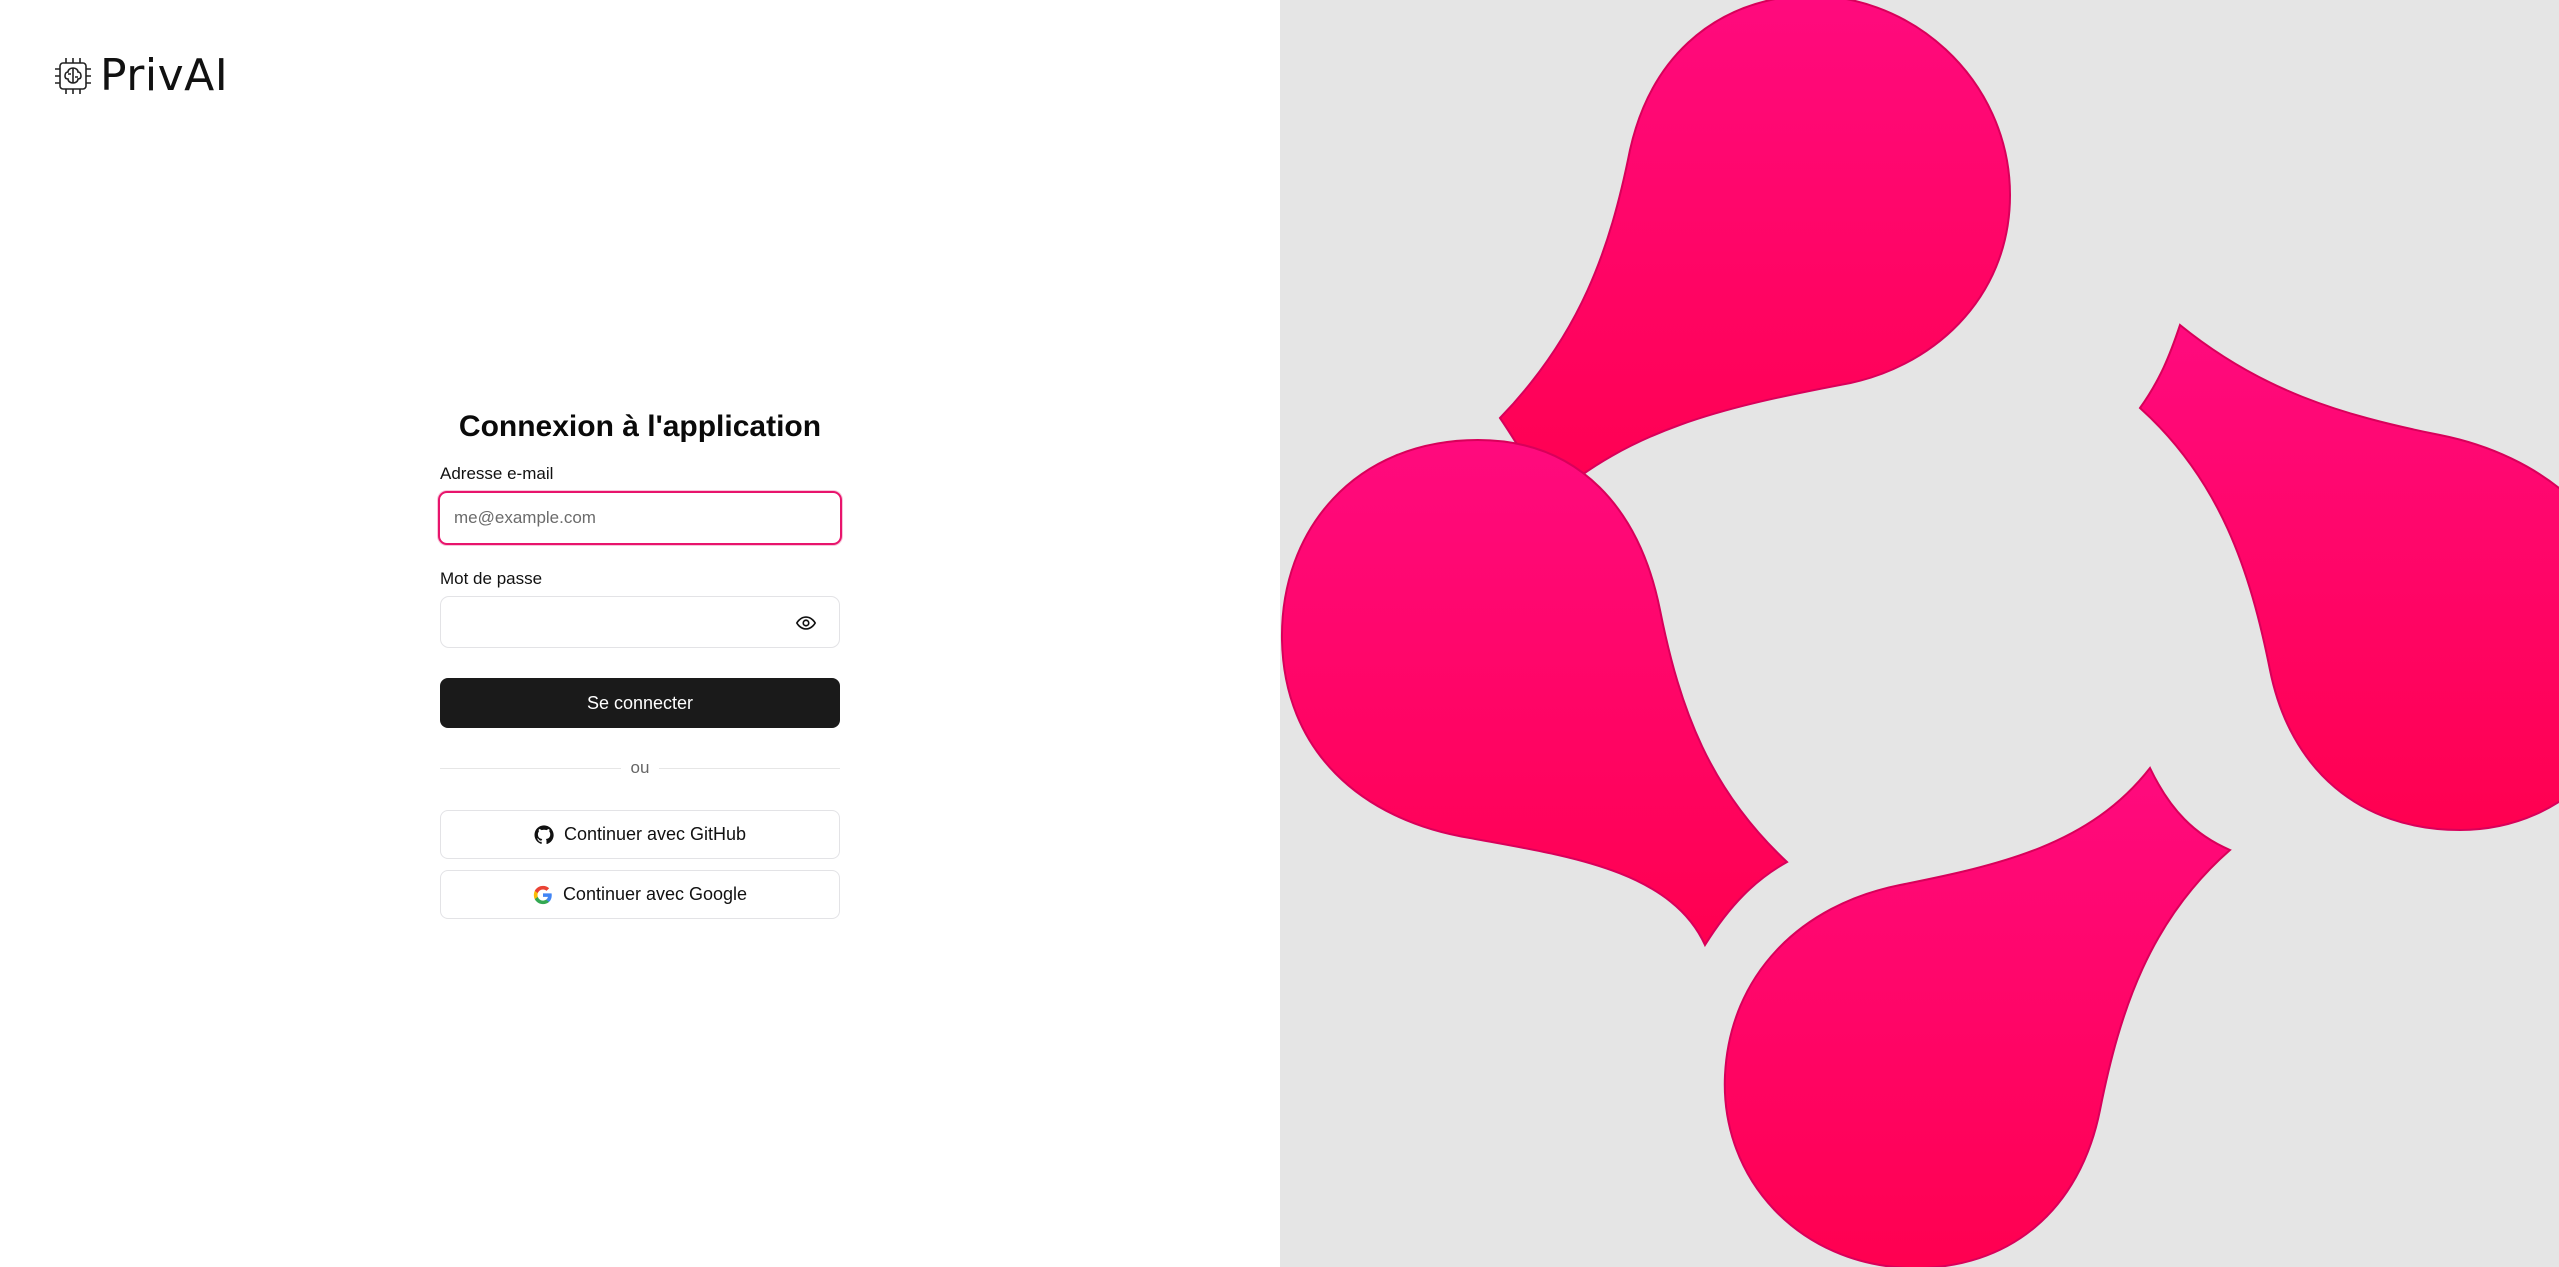  I want to click on password-group: Mot de passe, so click(640, 608).